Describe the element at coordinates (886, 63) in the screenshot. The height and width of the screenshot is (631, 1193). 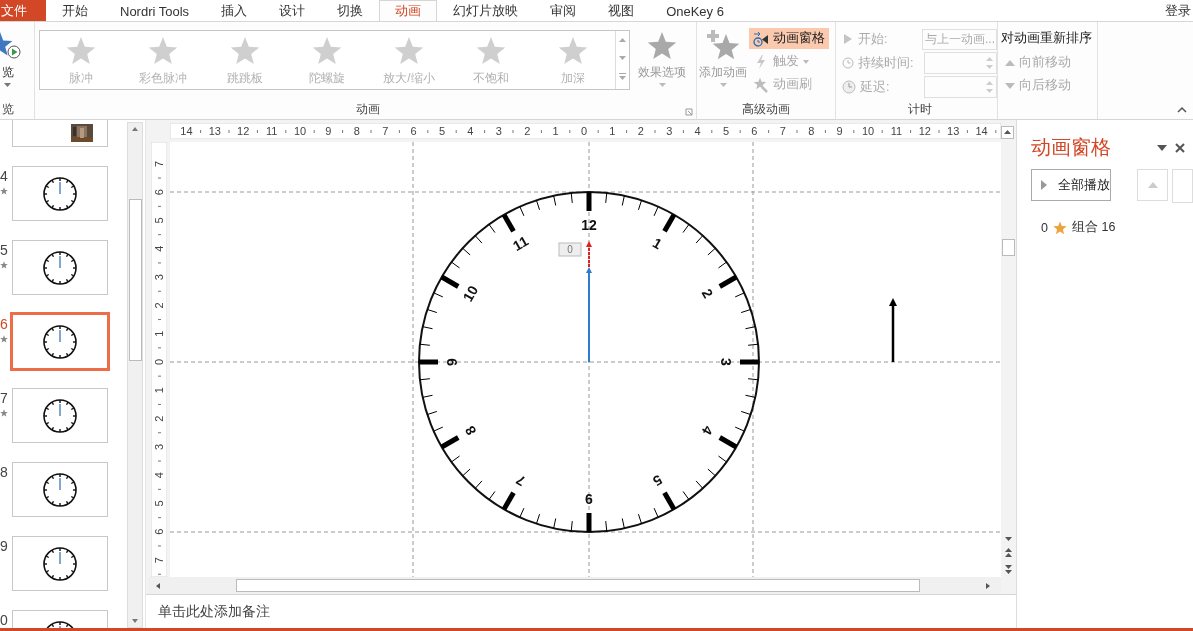
I see `field-label: 持续时间:` at that location.